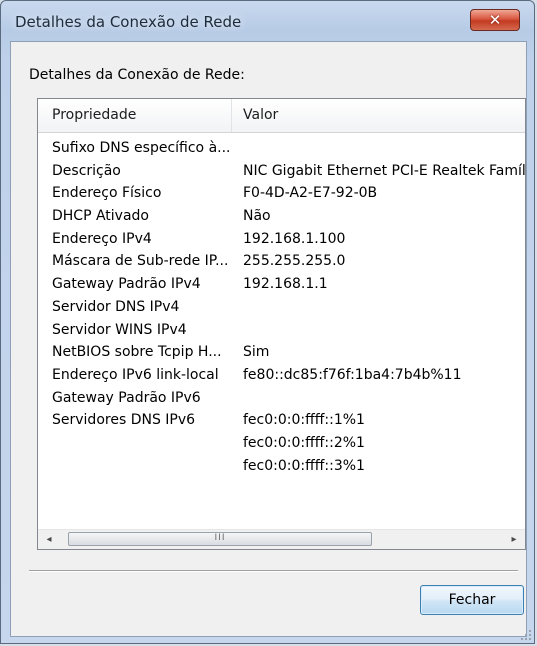  I want to click on value-cell: 192.168.1.100, so click(294, 238).